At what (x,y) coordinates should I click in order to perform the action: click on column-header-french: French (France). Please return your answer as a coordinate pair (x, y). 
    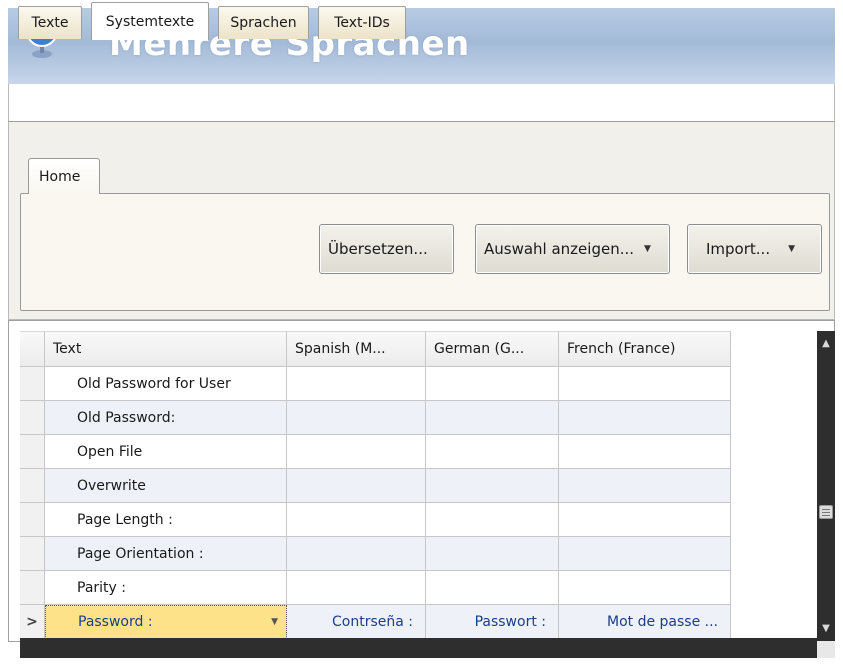
    Looking at the image, I should click on (645, 349).